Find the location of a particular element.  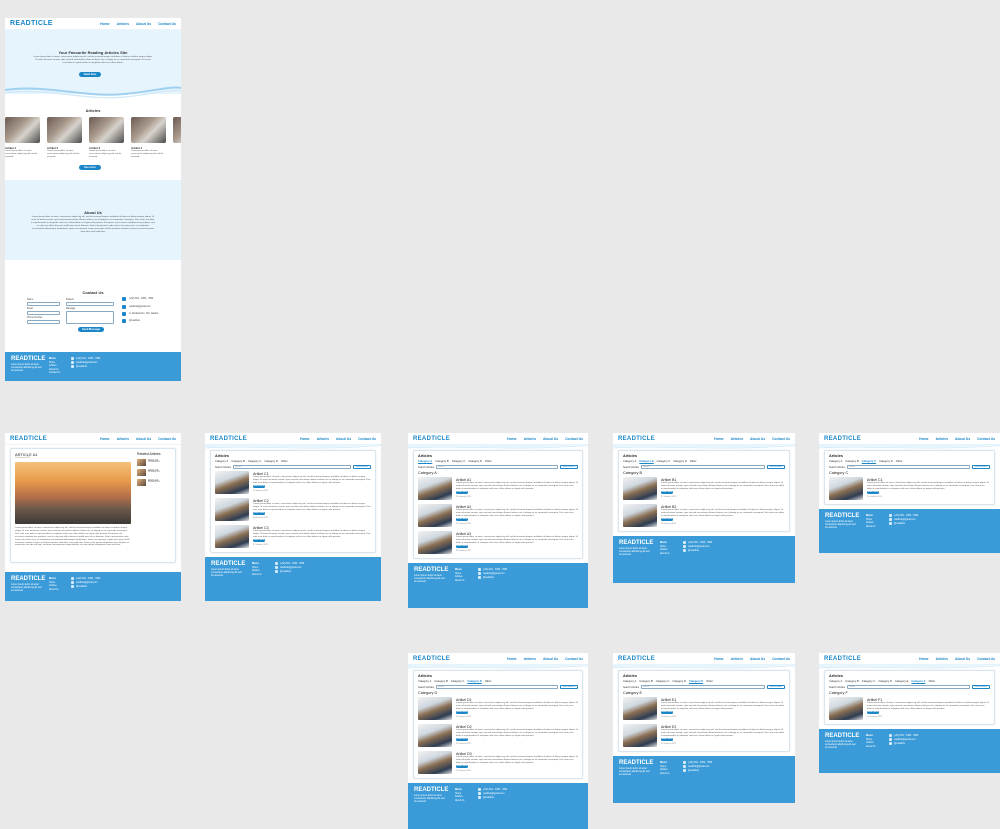

message-field is located at coordinates (90, 317).